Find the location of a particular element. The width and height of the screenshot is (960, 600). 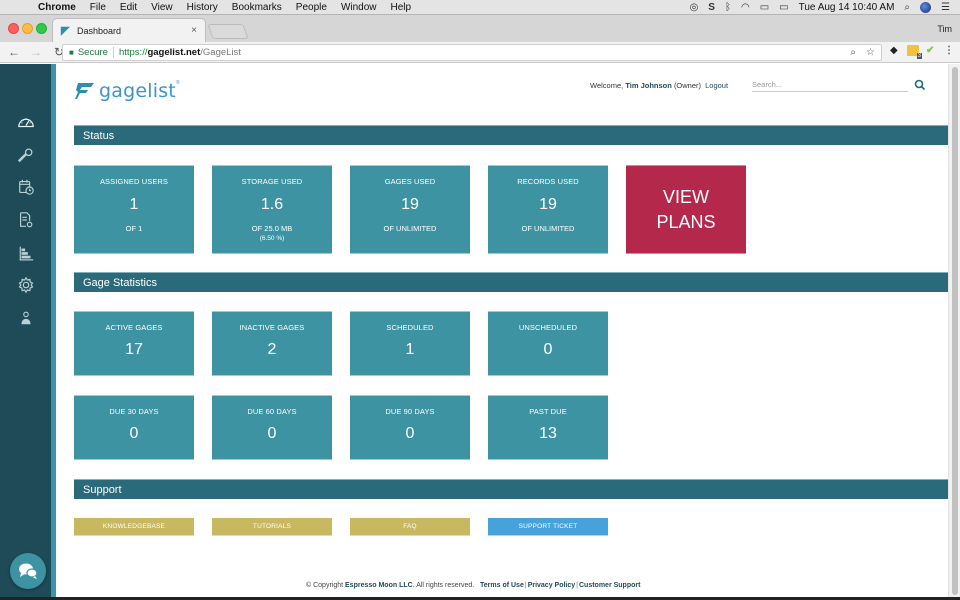

tile-due-30-days: DUE 30 DAYS 0 is located at coordinates (134, 427).